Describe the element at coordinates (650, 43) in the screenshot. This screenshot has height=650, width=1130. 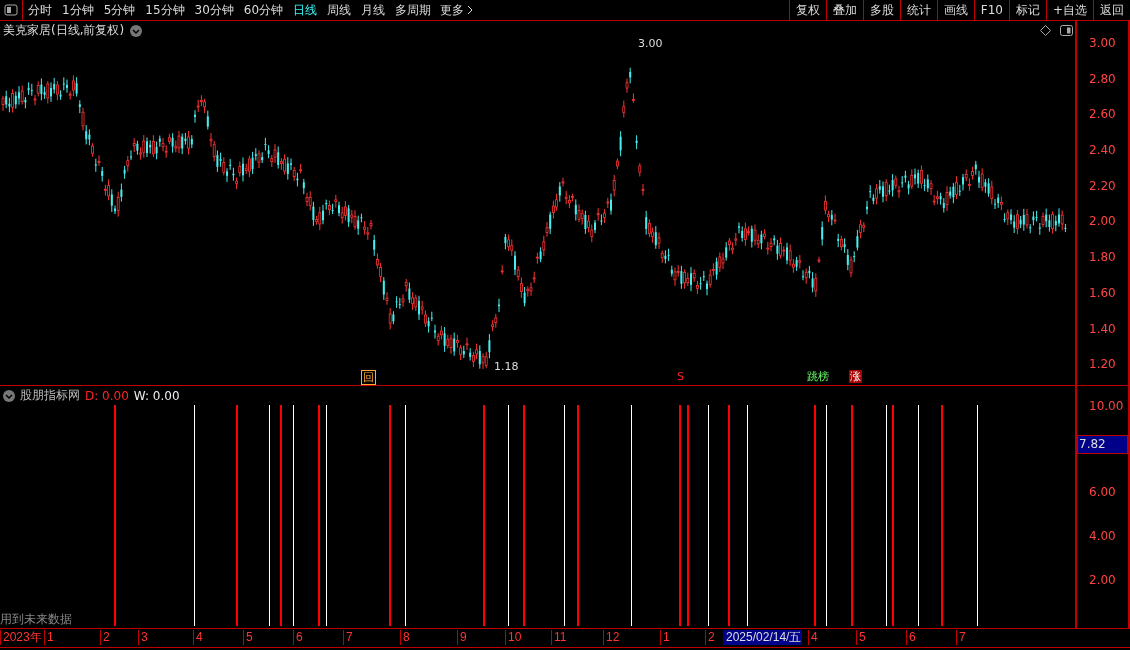
I see `price-mark: 3.00` at that location.